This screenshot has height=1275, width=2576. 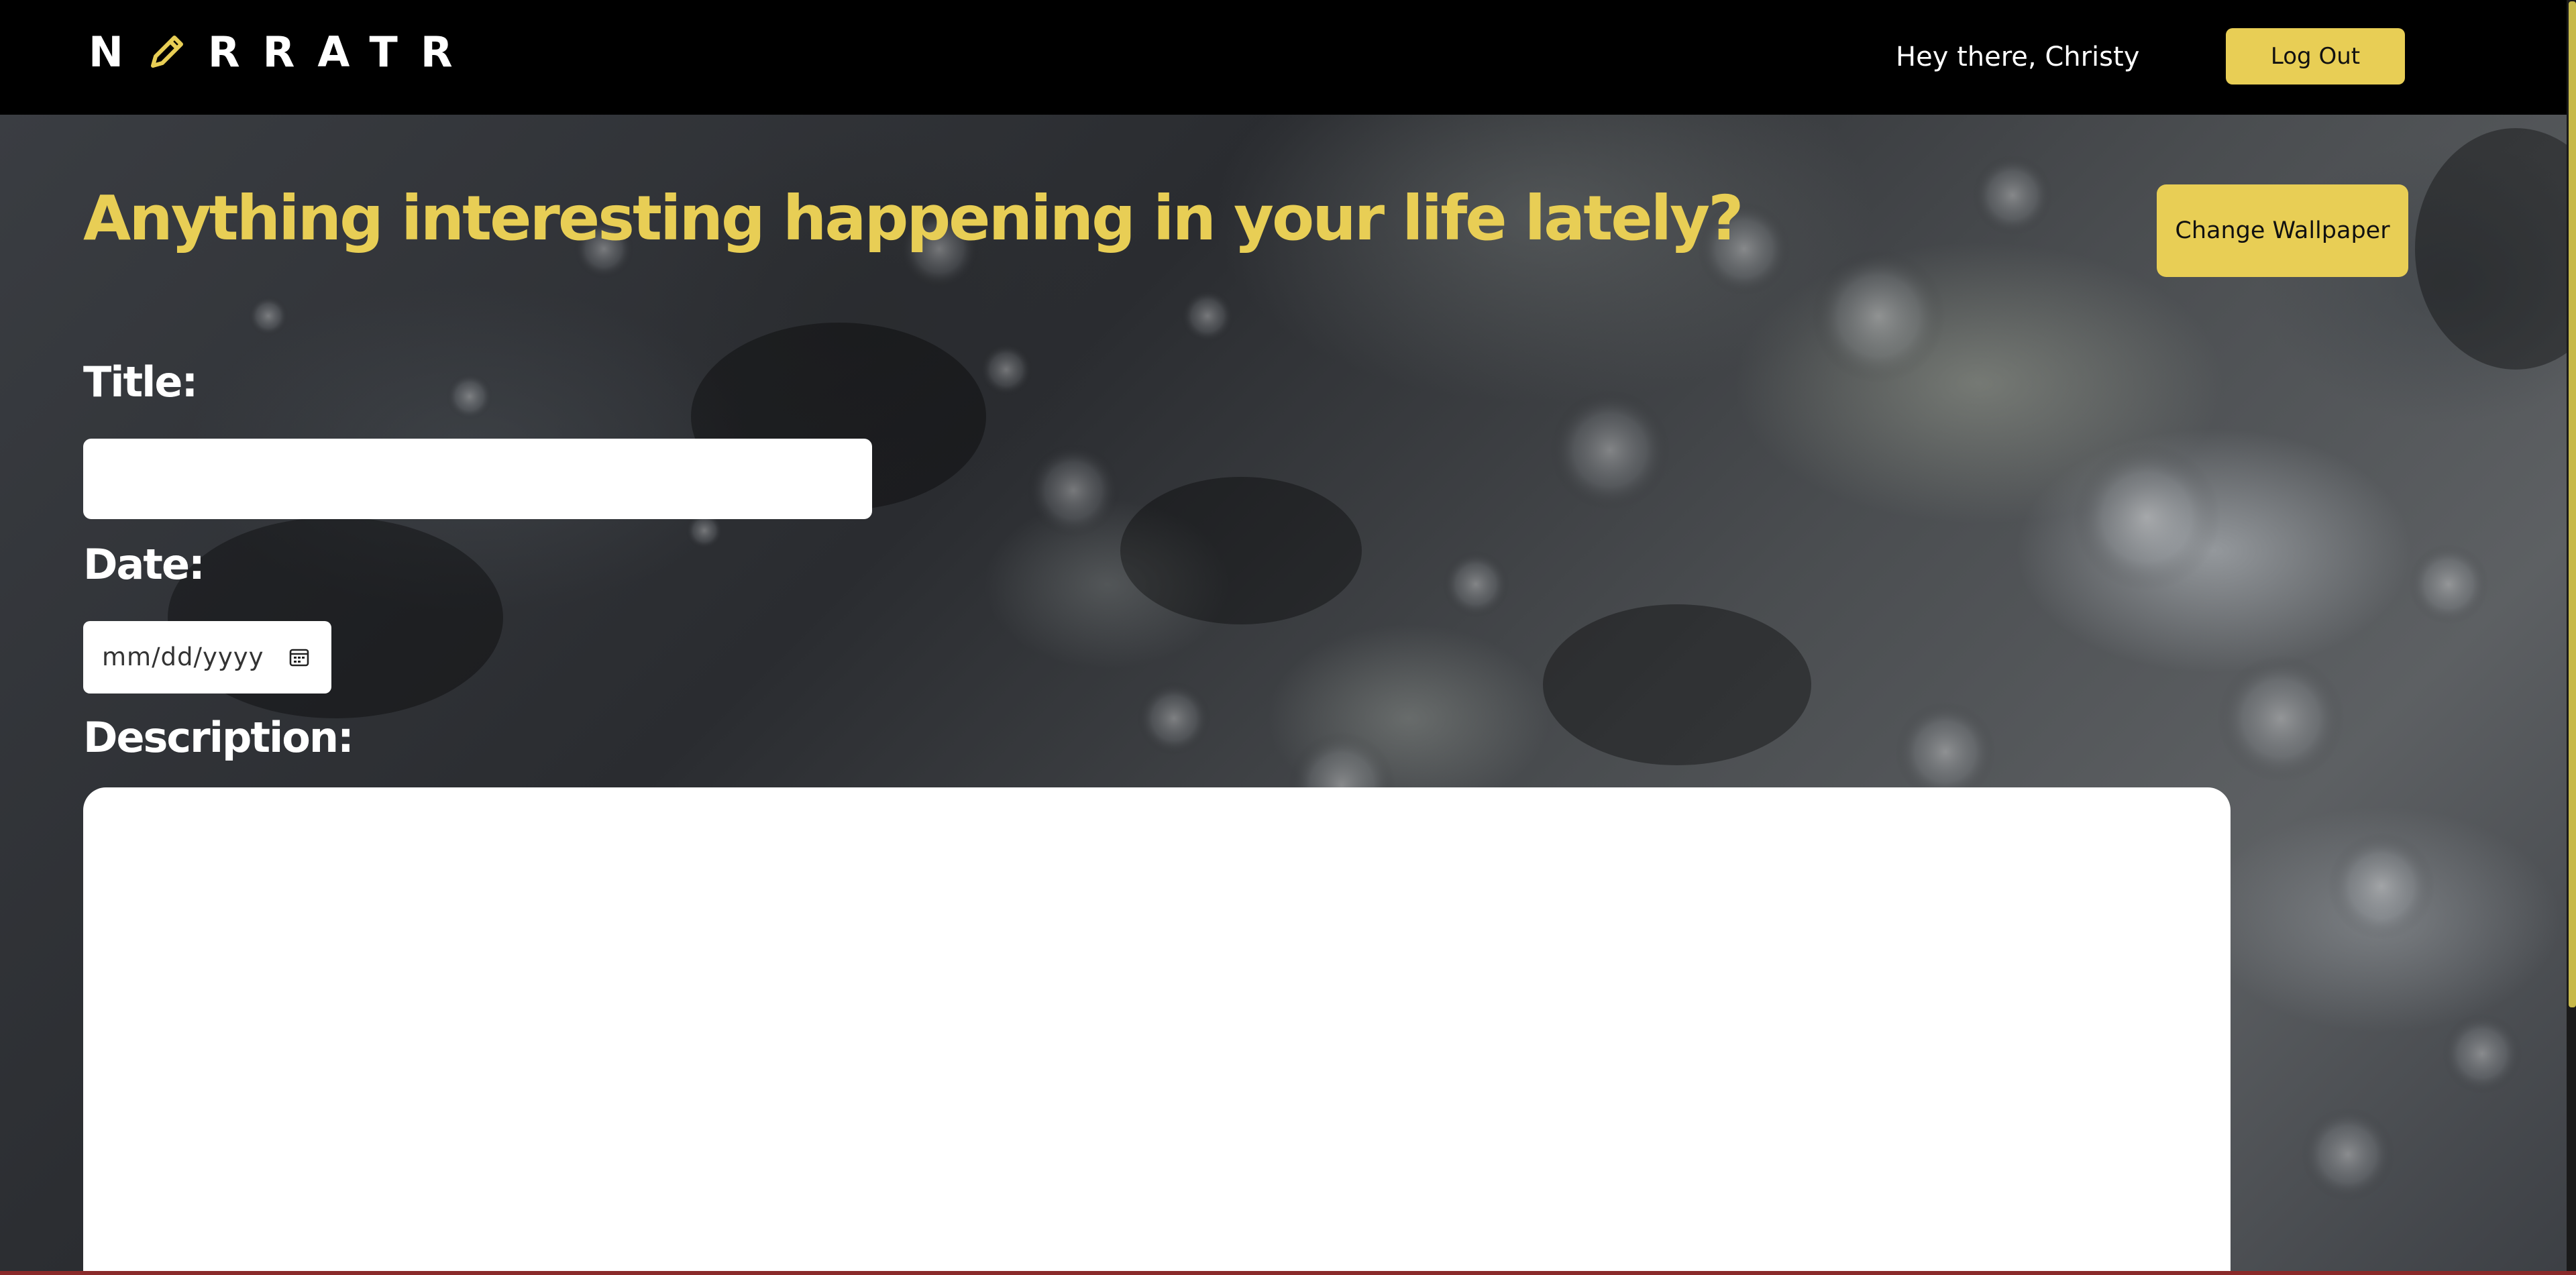 What do you see at coordinates (299, 657) in the screenshot?
I see `calendar-icon` at bounding box center [299, 657].